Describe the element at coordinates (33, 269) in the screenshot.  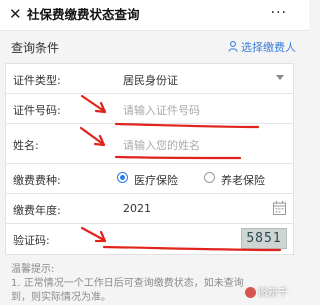
I see `tips-title: 温馨提示:` at that location.